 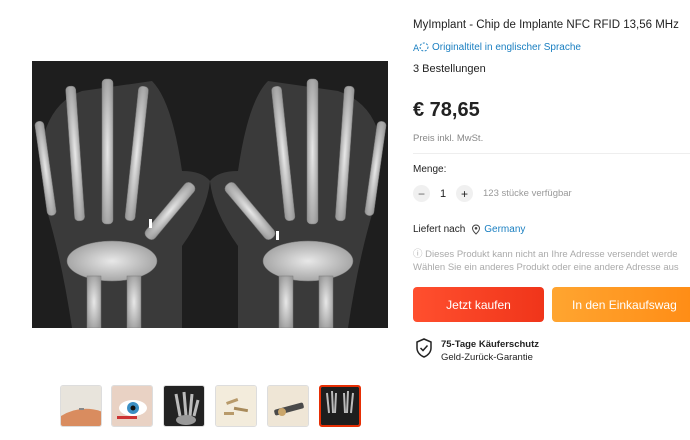 I want to click on divider, so click(x=551, y=153).